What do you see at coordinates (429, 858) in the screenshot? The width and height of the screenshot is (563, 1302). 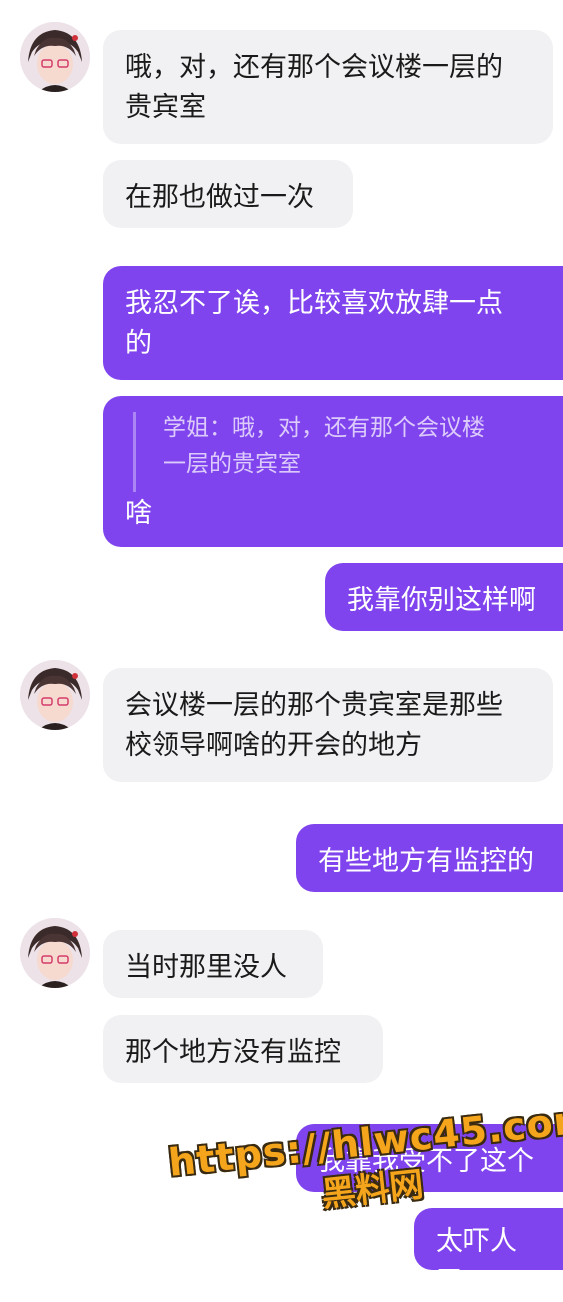 I see `message-bubble-outgoing: 有些地方有监控的` at bounding box center [429, 858].